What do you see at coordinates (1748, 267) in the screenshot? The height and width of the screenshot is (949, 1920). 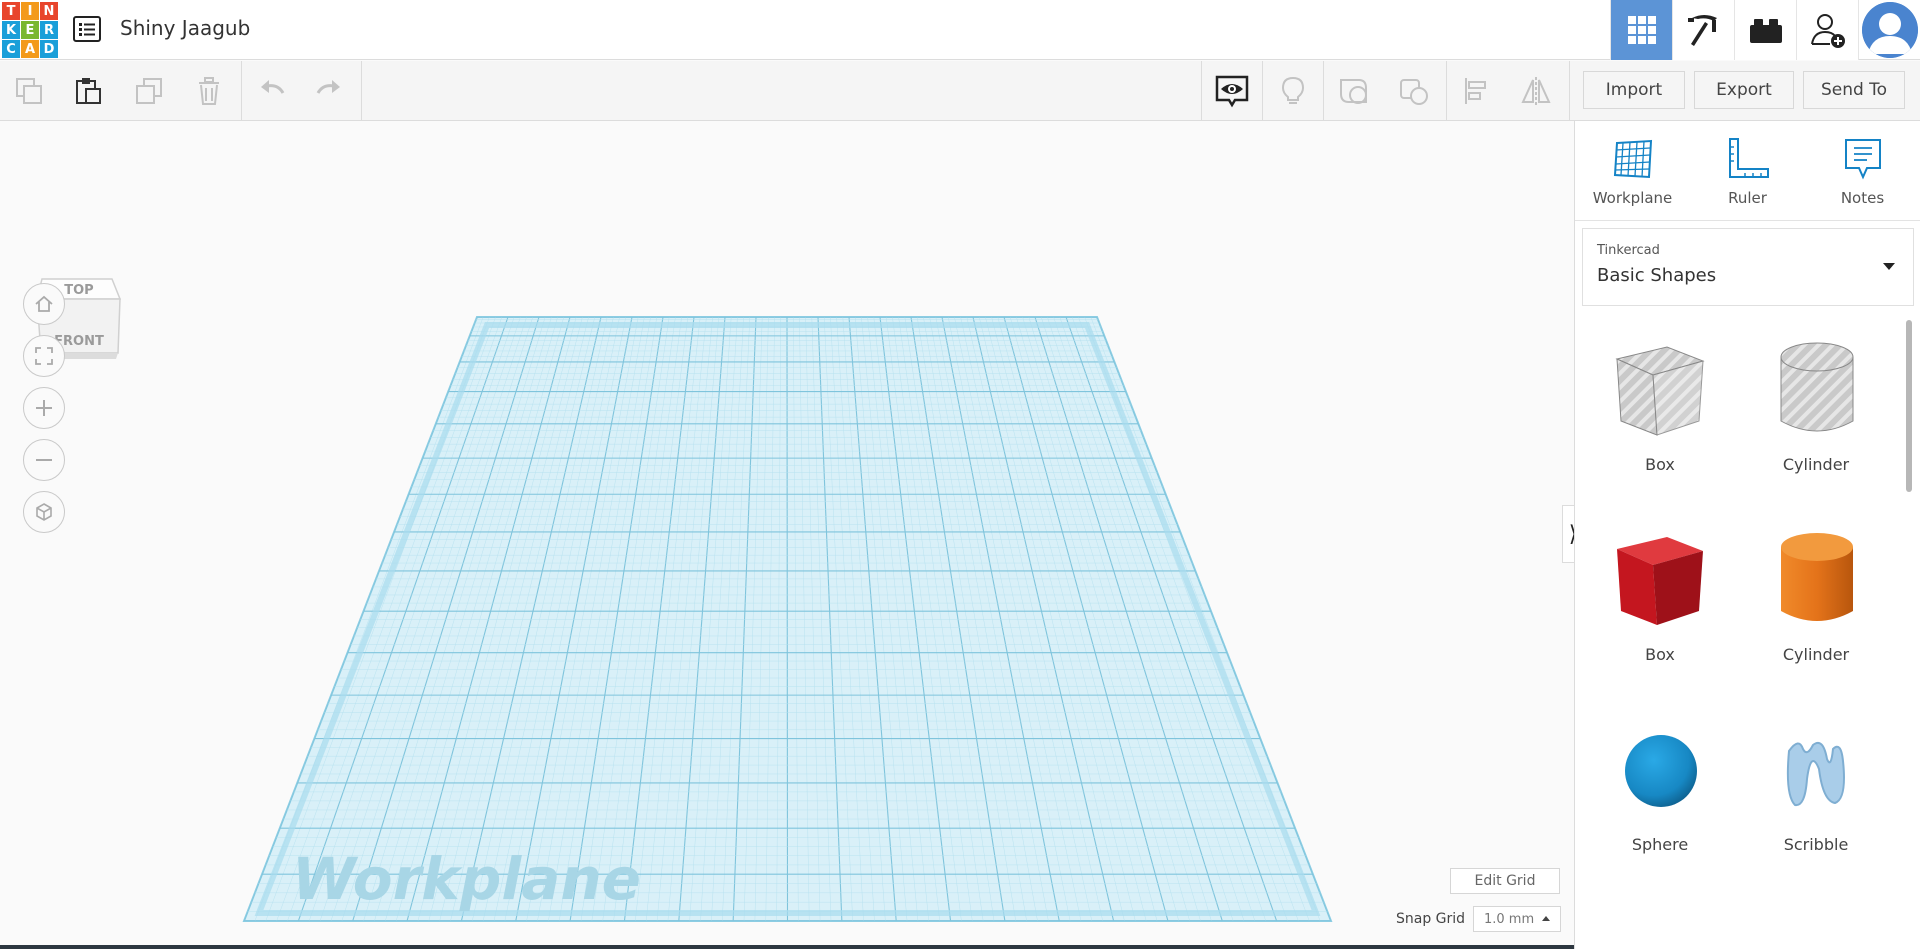 I see `shape-library-select: Tinkercad Basic Shapes` at bounding box center [1748, 267].